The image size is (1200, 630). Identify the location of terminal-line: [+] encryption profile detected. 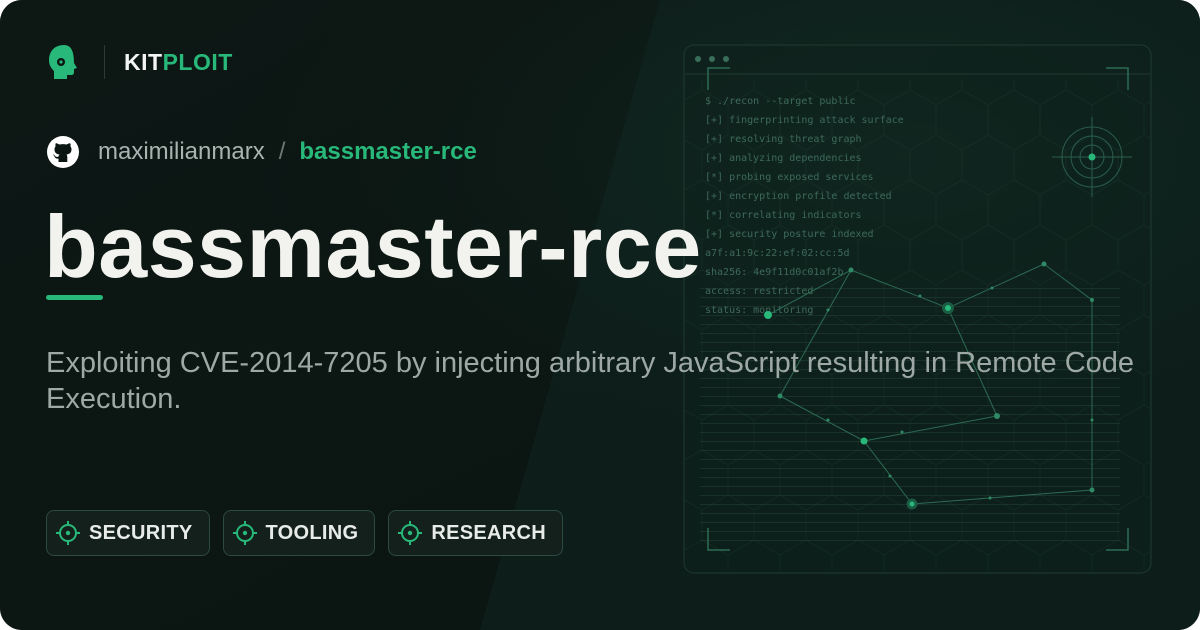
(798, 196).